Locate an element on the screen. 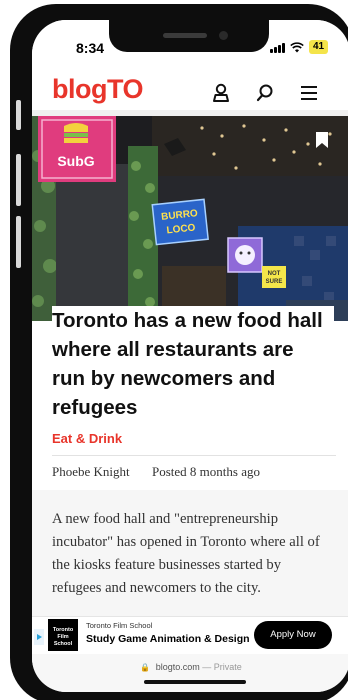 This screenshot has width=348, height=700. volume-up-button is located at coordinates (18, 180).